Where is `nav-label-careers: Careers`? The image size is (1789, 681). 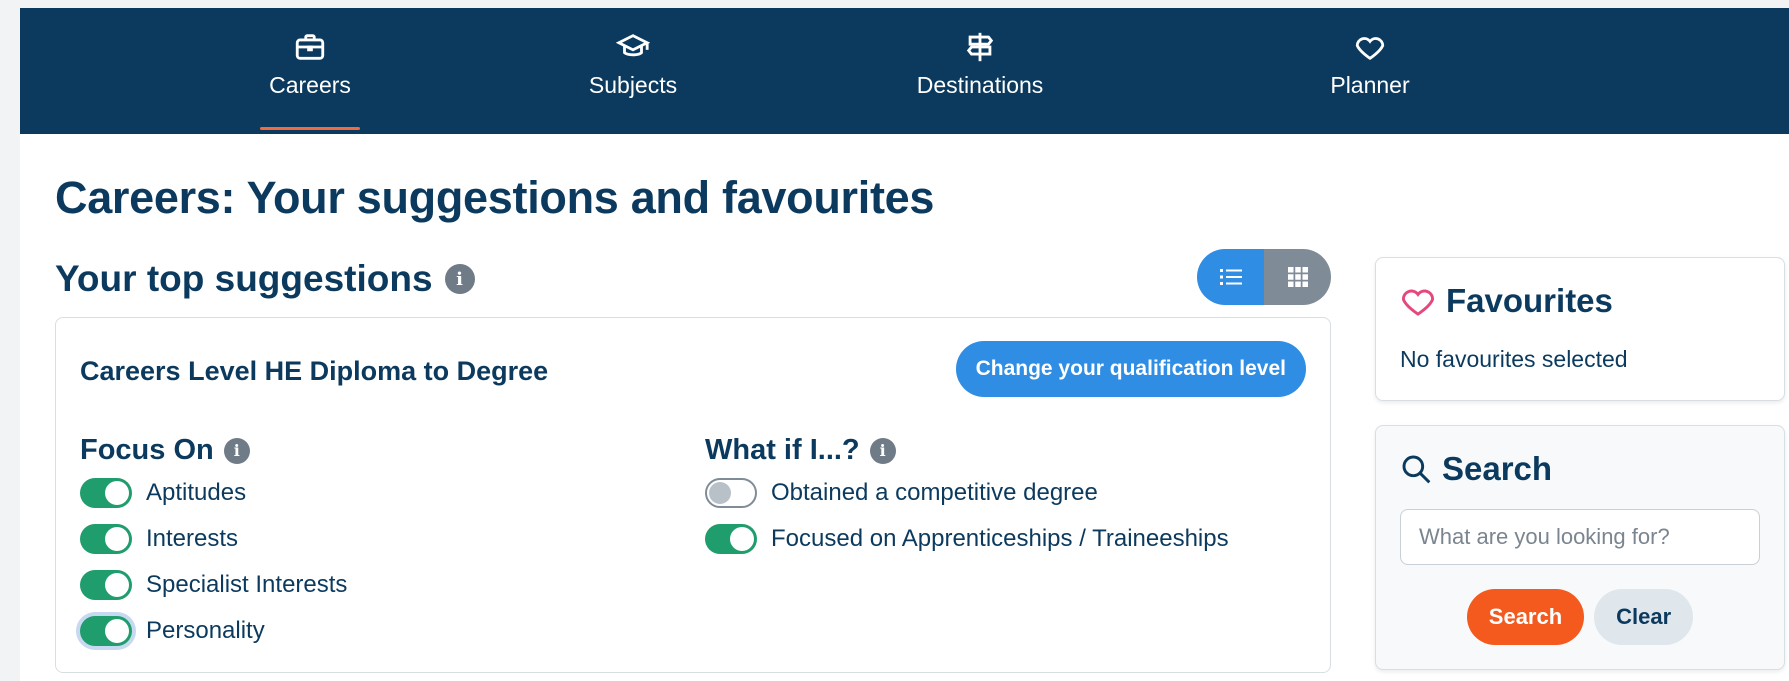 nav-label-careers: Careers is located at coordinates (310, 85).